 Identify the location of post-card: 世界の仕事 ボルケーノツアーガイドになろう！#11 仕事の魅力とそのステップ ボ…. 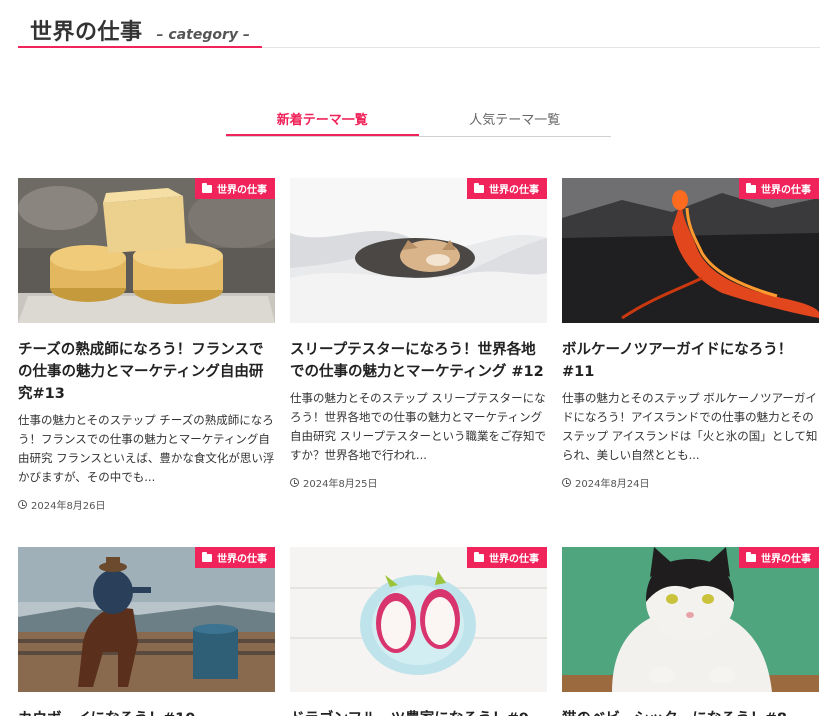
(690, 334).